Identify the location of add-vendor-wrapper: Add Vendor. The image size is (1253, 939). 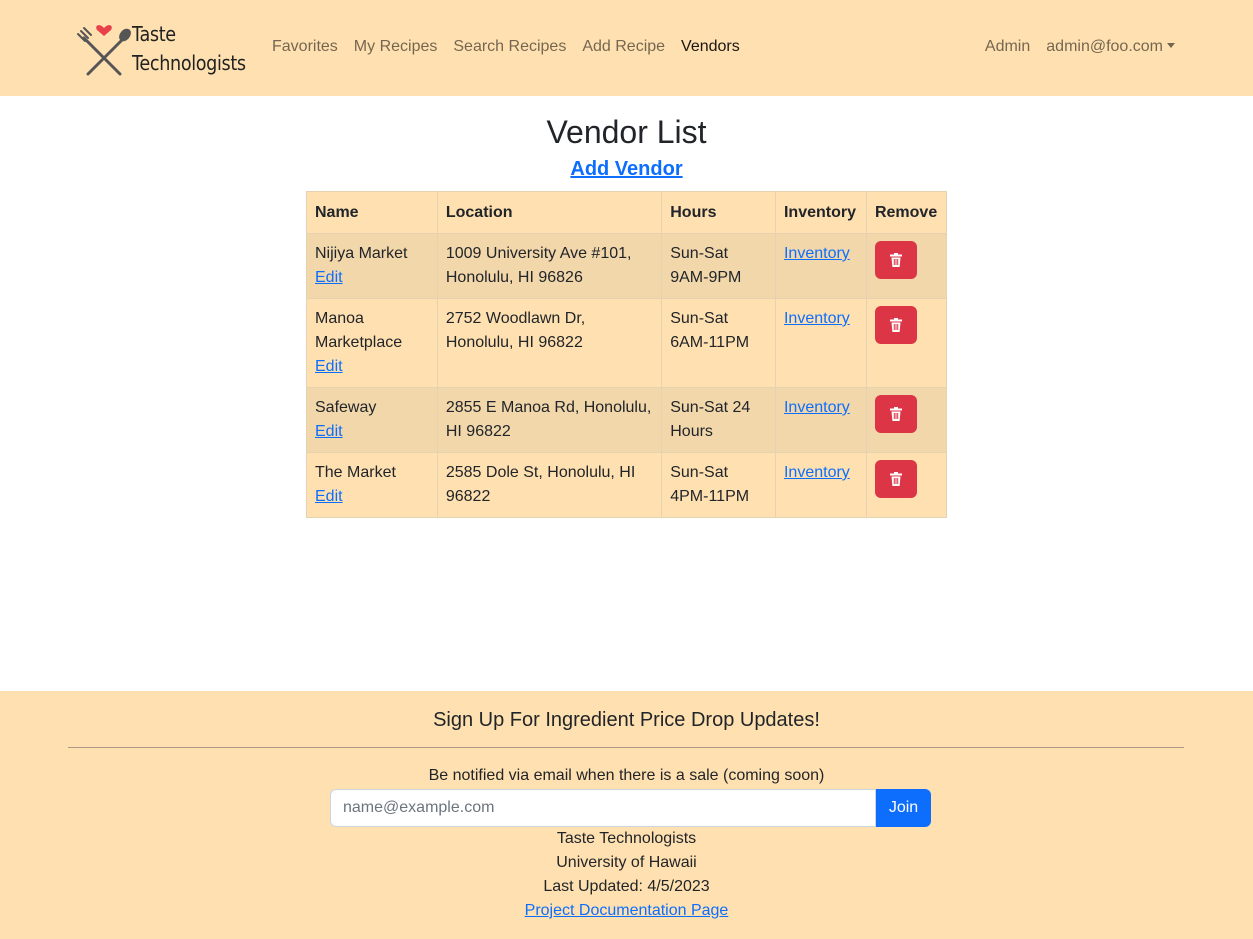
(626, 169).